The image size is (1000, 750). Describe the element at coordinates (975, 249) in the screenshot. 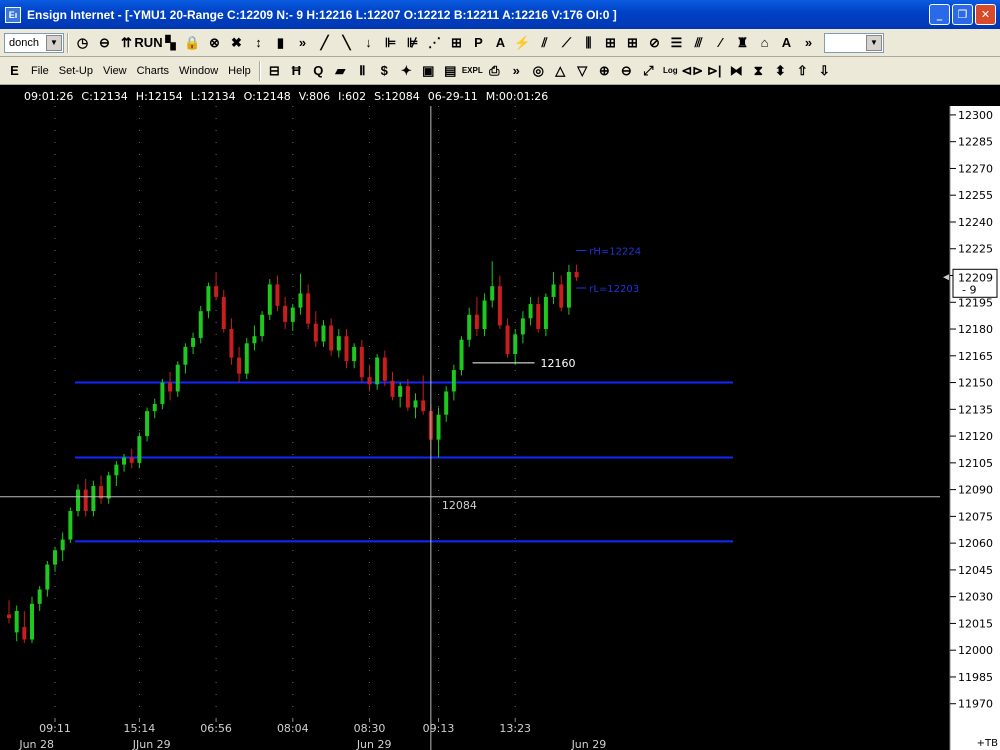

I see `y-tick-label: 12225` at that location.